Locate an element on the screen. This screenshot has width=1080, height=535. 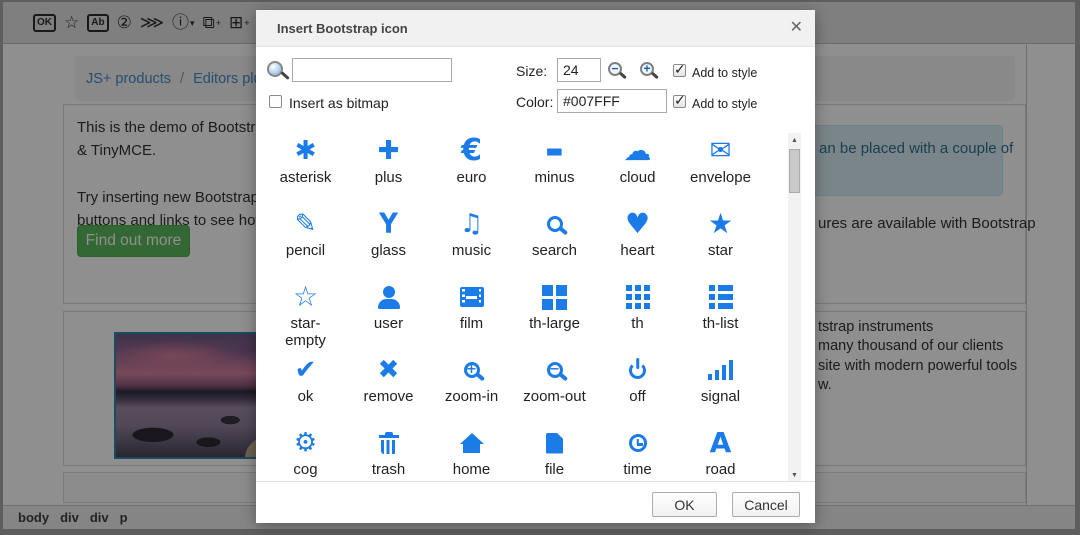
star-icon: ★ is located at coordinates (720, 223).